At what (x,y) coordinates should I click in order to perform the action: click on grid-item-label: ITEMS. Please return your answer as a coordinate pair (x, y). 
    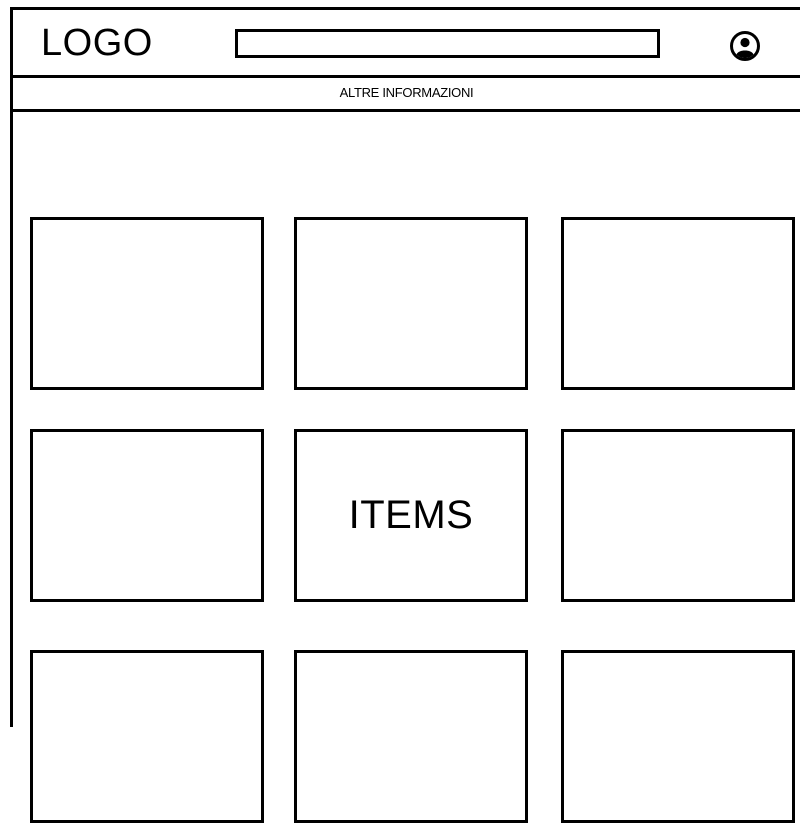
    Looking at the image, I should click on (411, 515).